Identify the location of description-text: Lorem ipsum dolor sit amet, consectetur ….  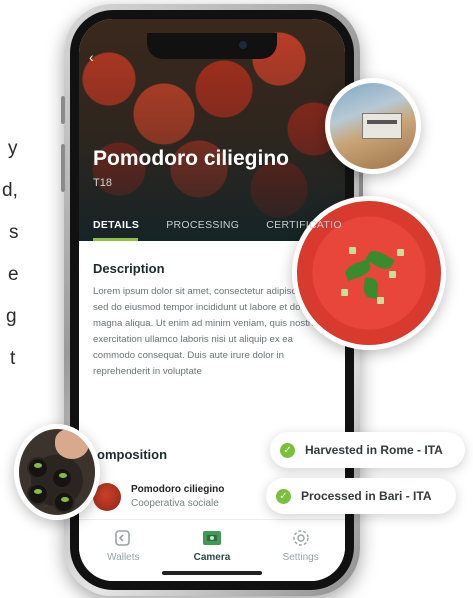
(210, 331).